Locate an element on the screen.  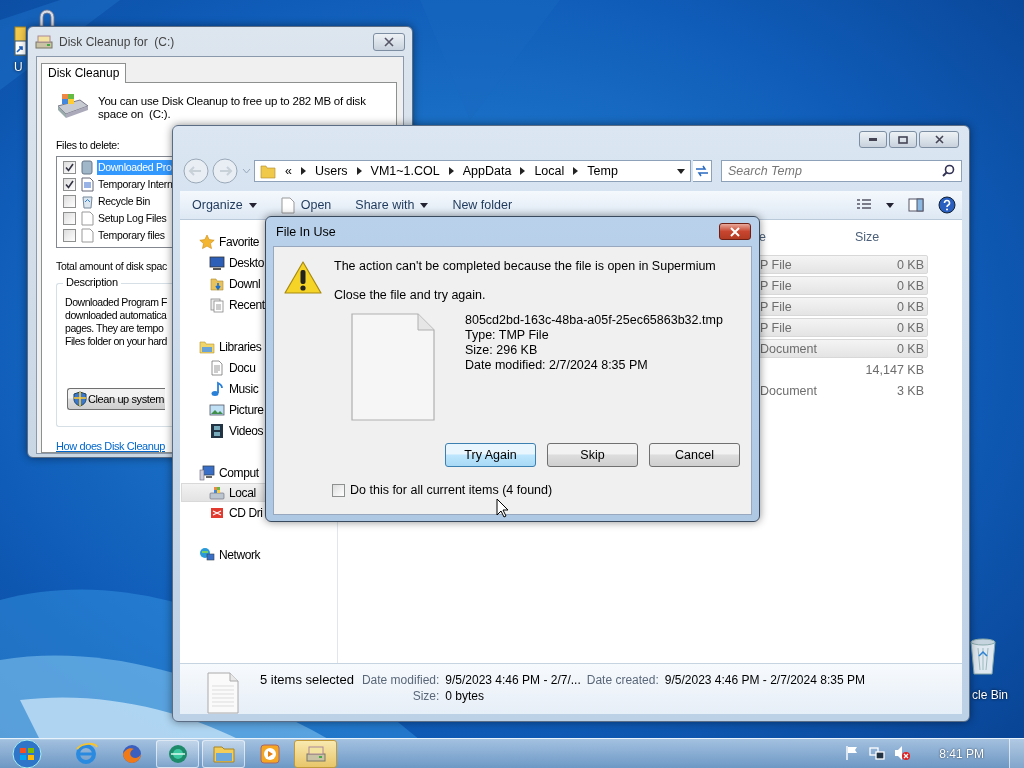
view-list-icon is located at coordinates (864, 205).